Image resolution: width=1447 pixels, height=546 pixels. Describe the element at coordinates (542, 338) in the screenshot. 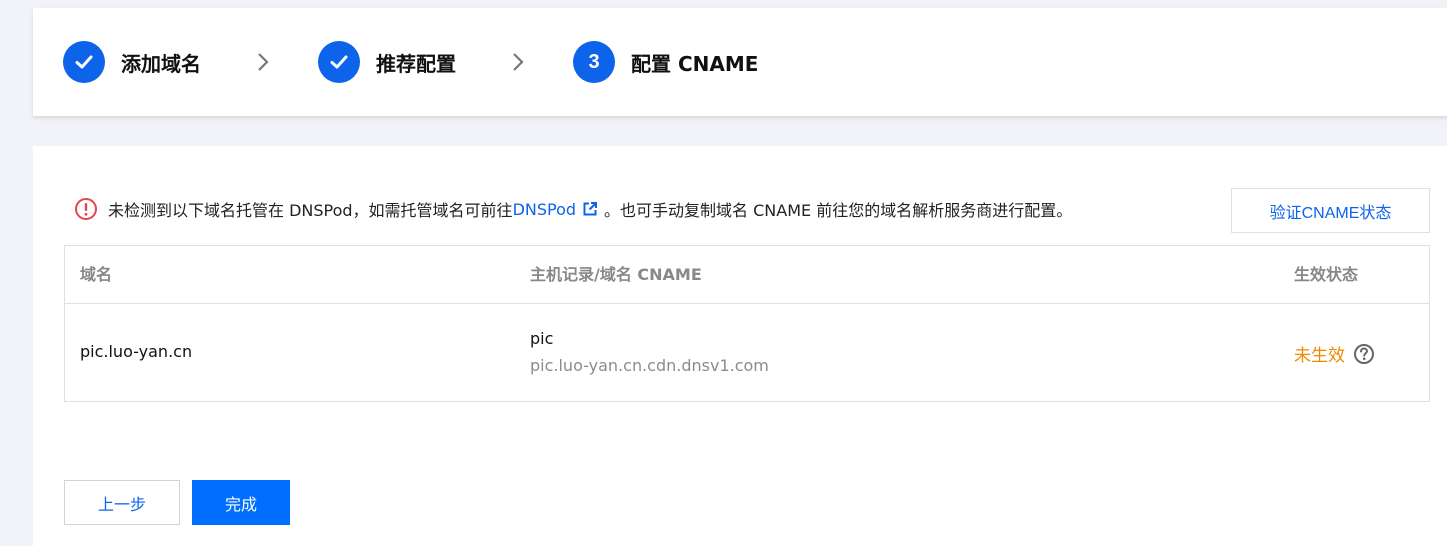

I see `host-record-cell: pic` at that location.